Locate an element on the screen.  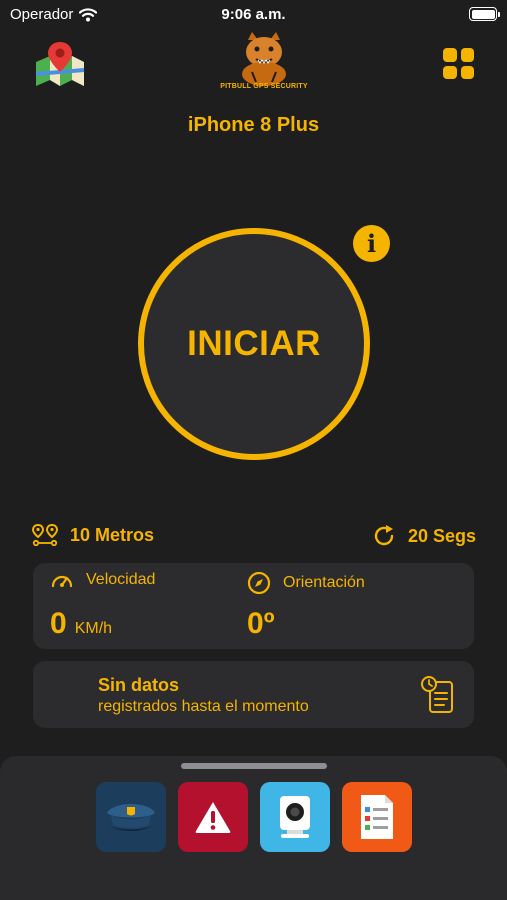
speed-header: Velocidad is located at coordinates (102, 580).